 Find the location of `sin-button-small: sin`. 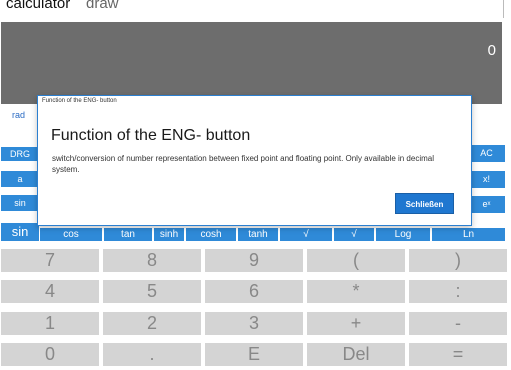

sin-button-small: sin is located at coordinates (20, 203).